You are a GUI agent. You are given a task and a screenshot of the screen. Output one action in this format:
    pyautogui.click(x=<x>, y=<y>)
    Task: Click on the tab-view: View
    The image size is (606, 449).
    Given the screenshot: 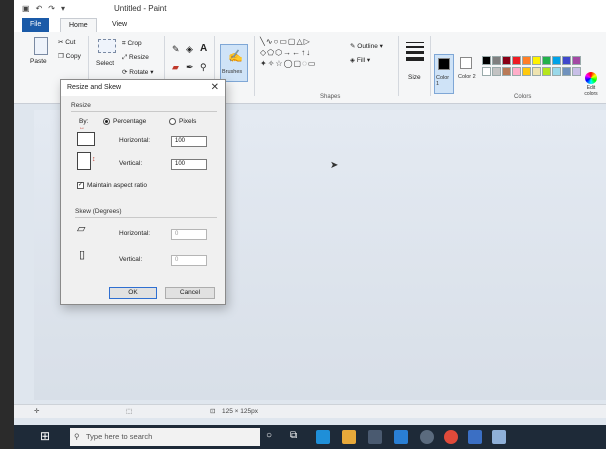 What is the action you would take?
    pyautogui.click(x=119, y=25)
    